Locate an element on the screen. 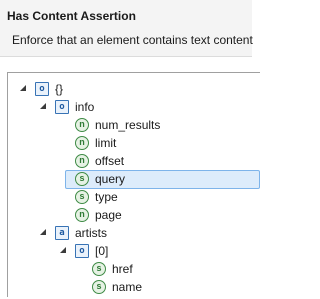 The width and height of the screenshot is (320, 299). tree-node-label: name is located at coordinates (127, 287).